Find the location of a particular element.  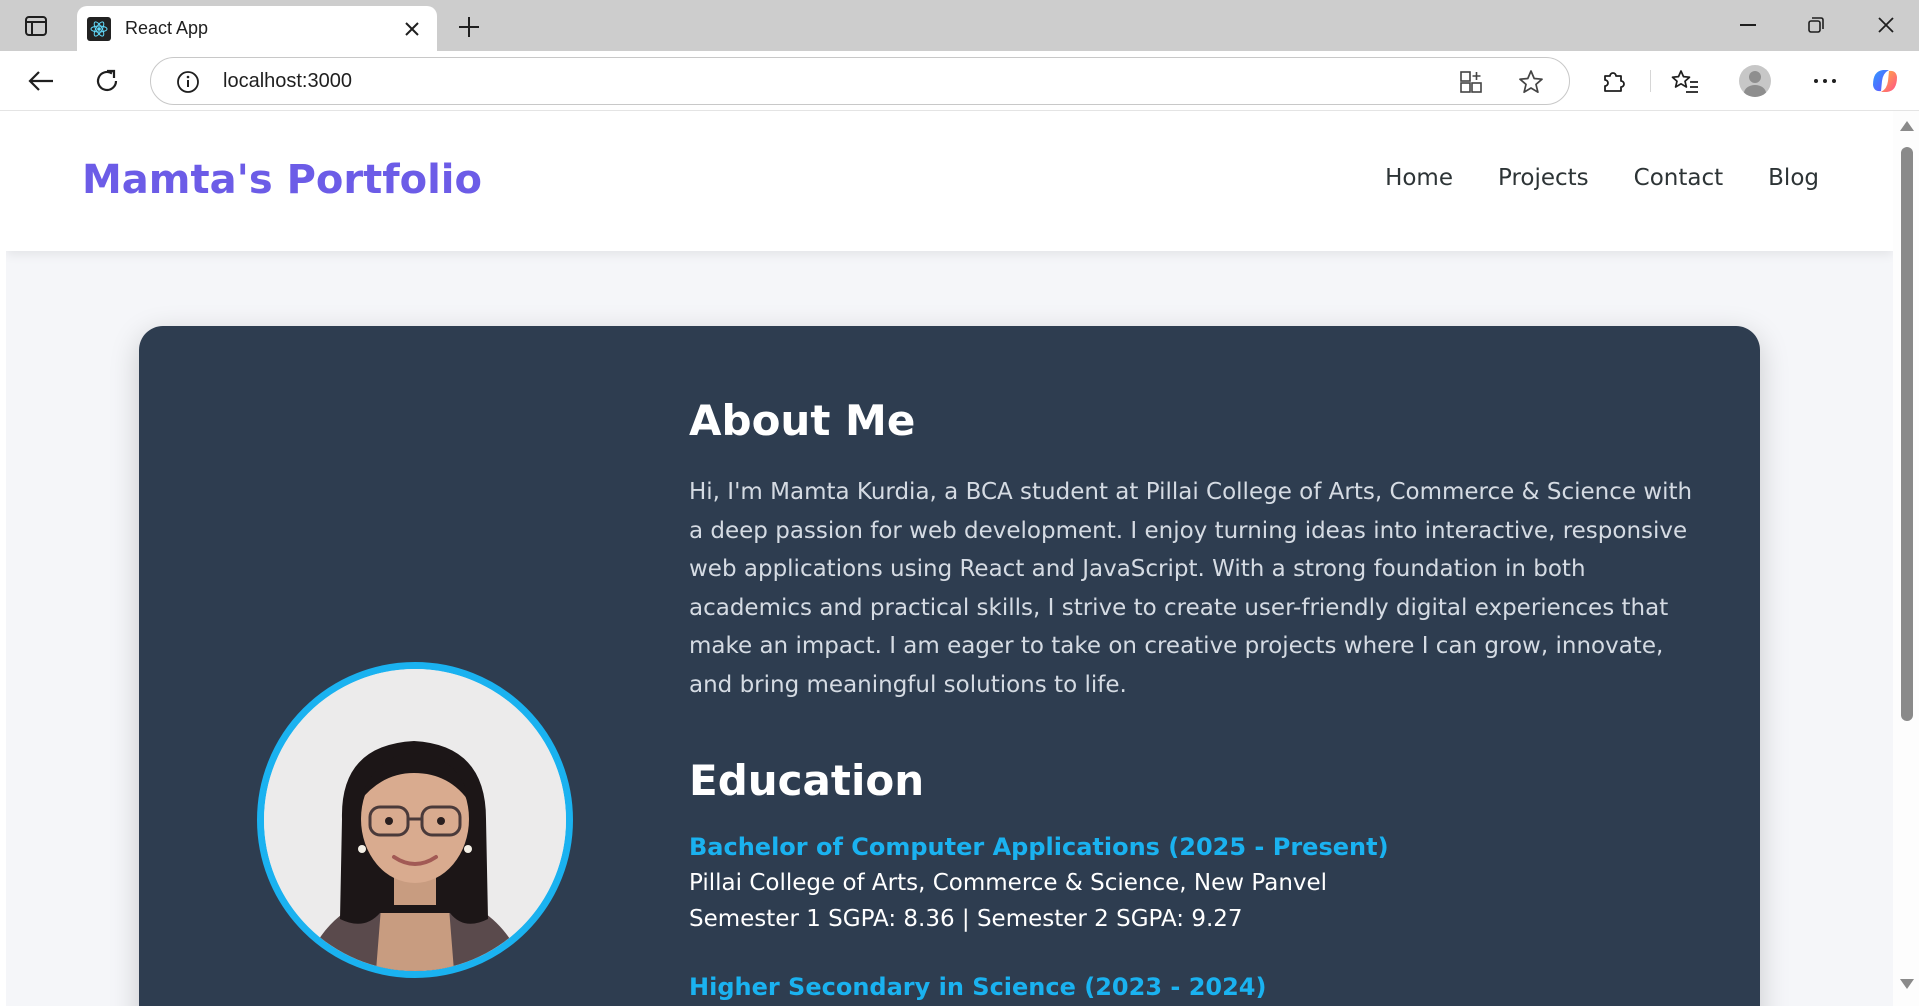

about-heading: About Me is located at coordinates (802, 420).